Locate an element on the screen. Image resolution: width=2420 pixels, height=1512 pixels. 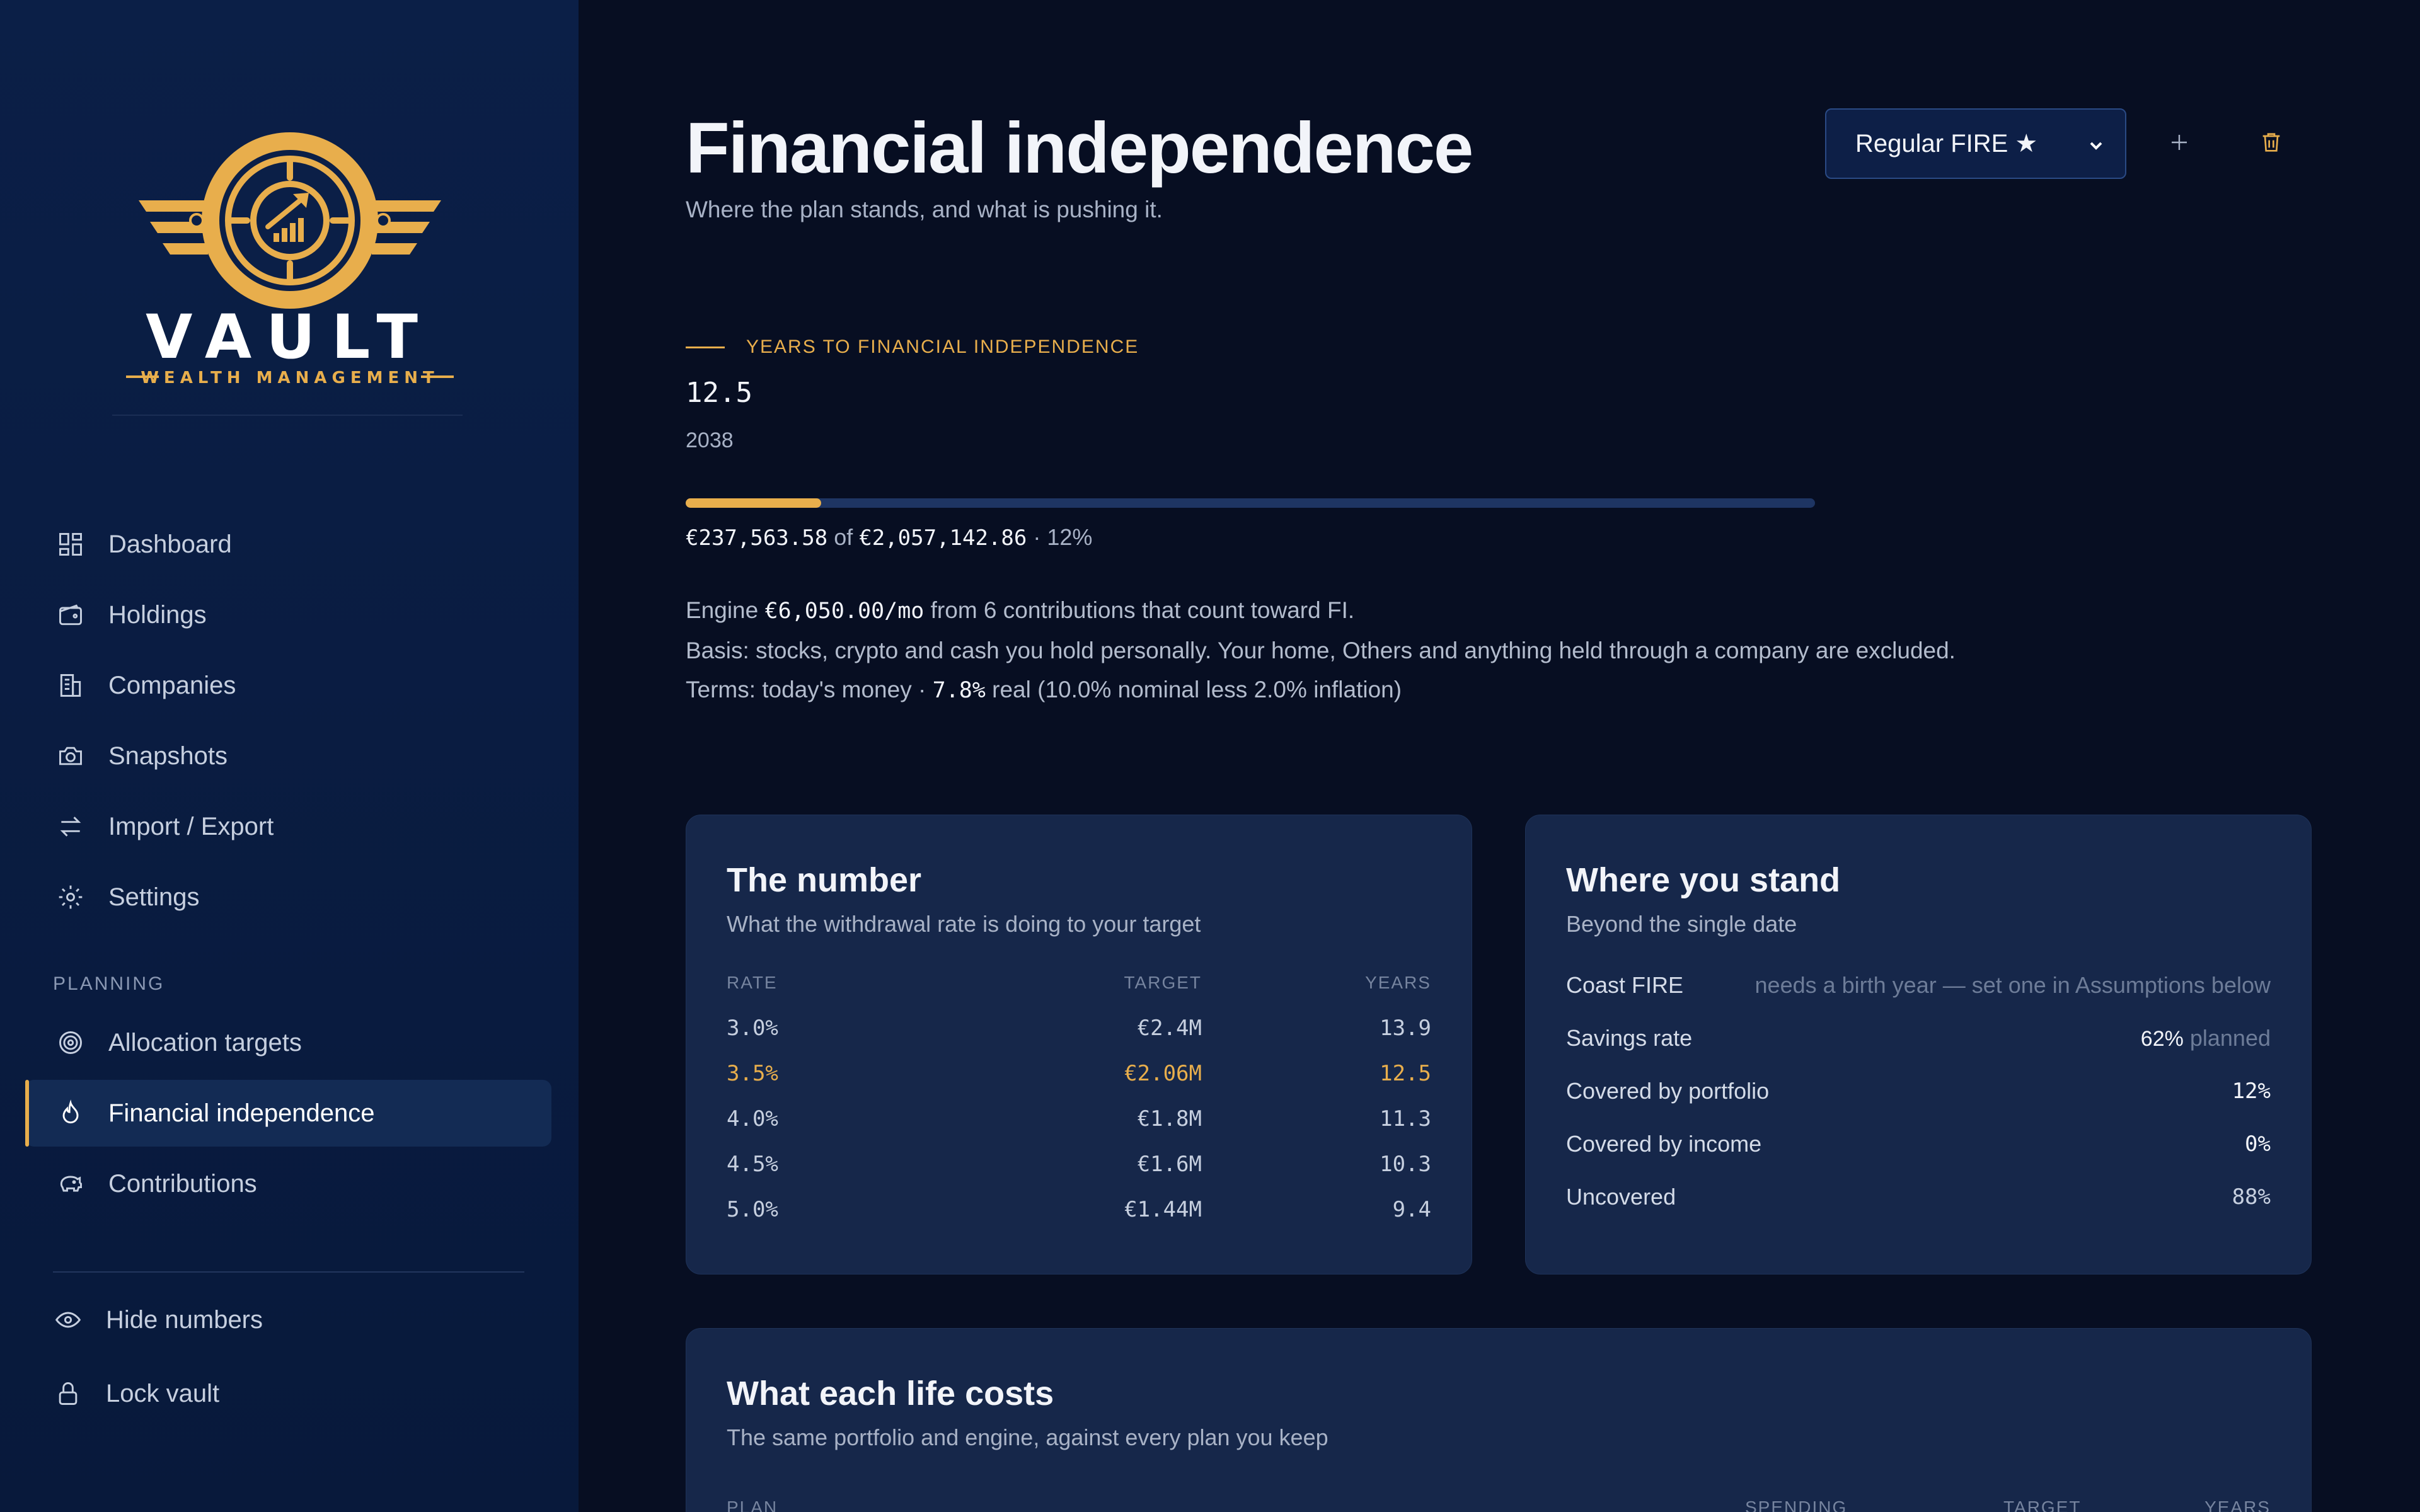
lock-vault-button: Lock vault is located at coordinates (288, 1393).